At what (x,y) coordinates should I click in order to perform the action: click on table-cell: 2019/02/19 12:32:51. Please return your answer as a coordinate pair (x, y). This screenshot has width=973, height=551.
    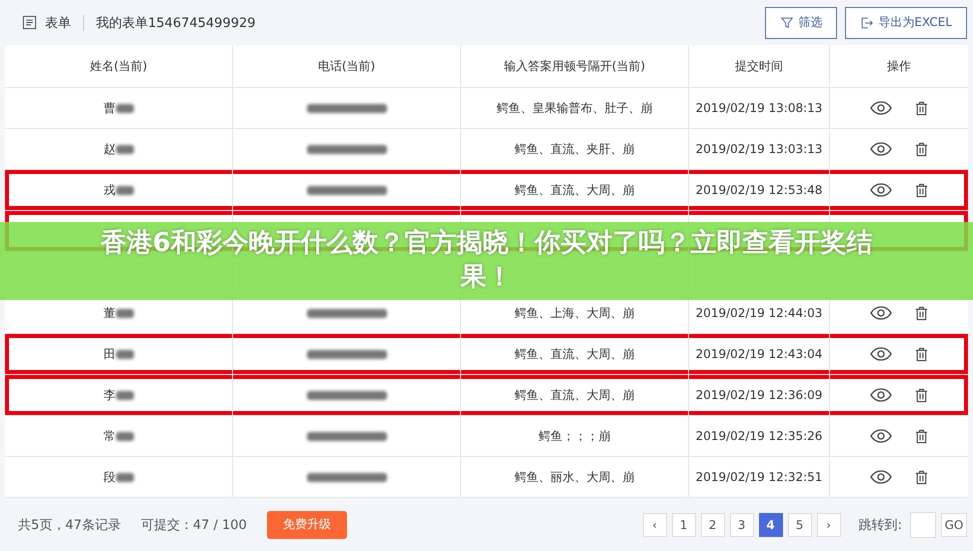
    Looking at the image, I should click on (759, 477).